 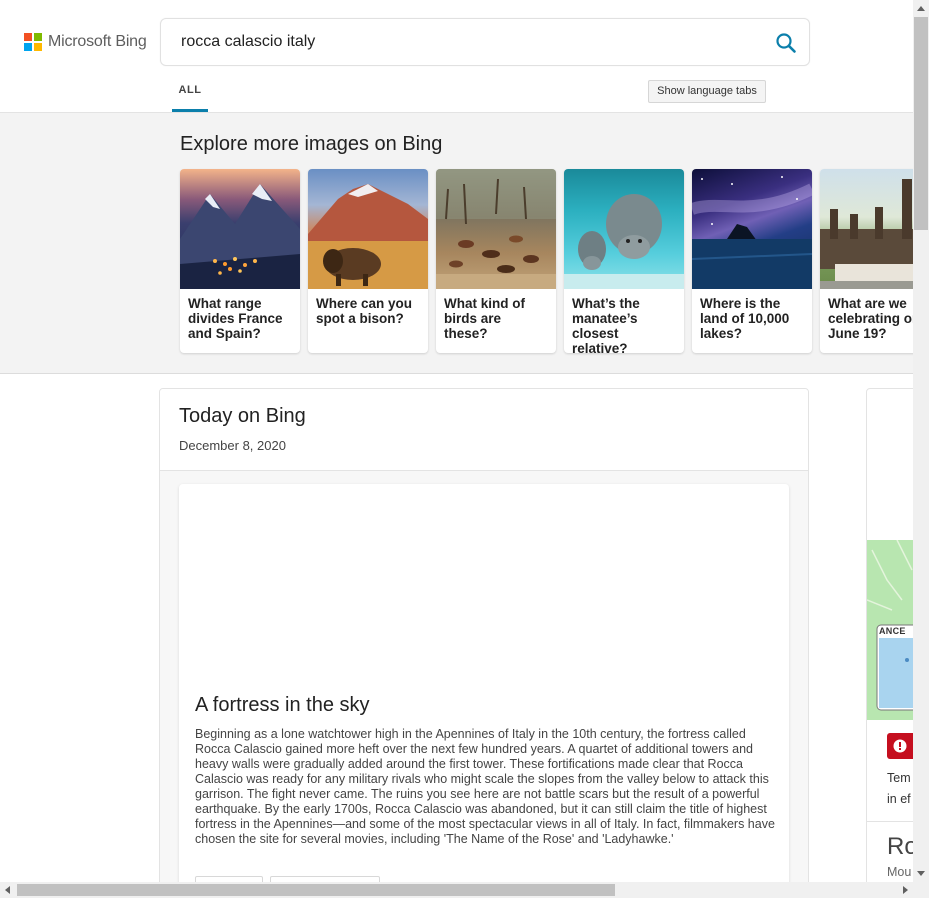 What do you see at coordinates (921, 890) in the screenshot?
I see `scrollbar-corner` at bounding box center [921, 890].